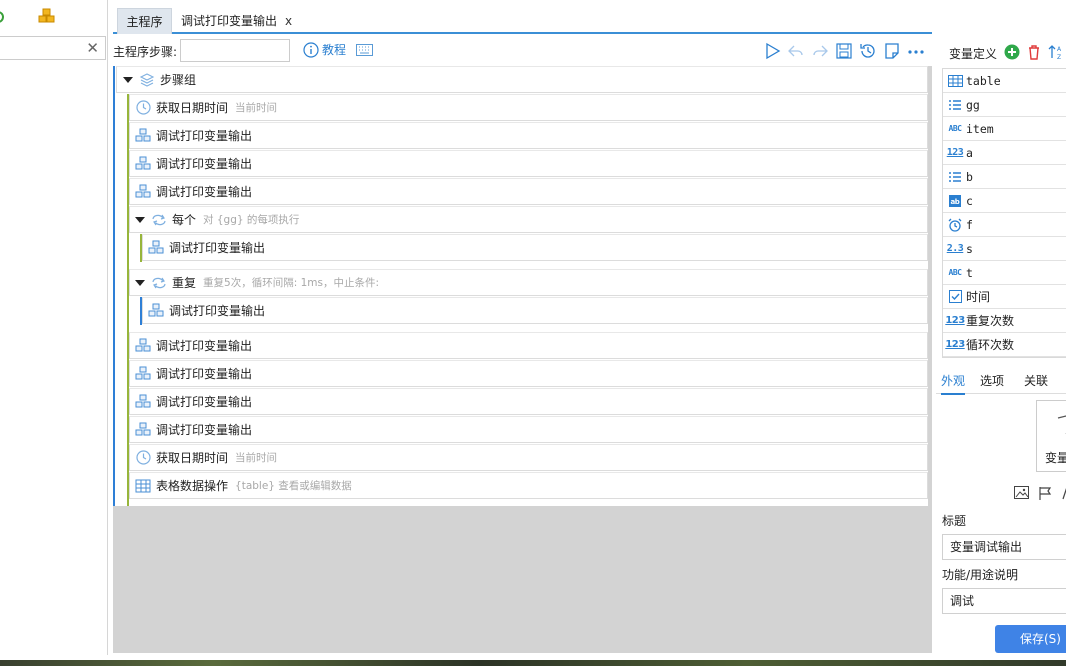 This screenshot has height=666, width=1066. I want to click on number-icon: 123, so click(955, 344).